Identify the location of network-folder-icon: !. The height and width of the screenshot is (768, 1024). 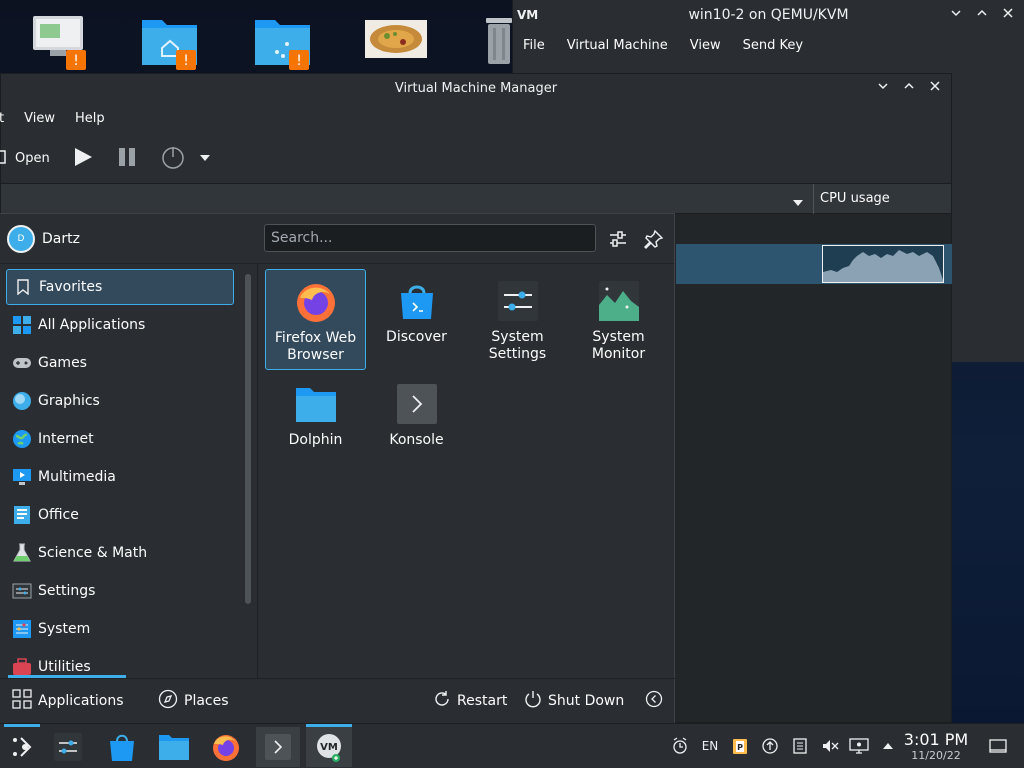
(283, 40).